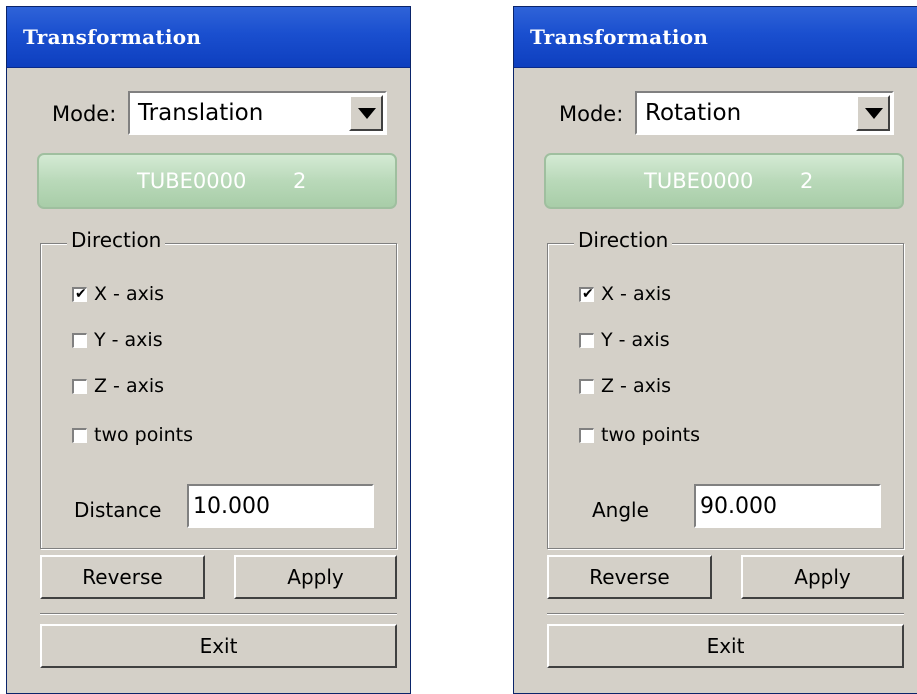  Describe the element at coordinates (764, 113) in the screenshot. I see `mode-select: Rotation` at that location.